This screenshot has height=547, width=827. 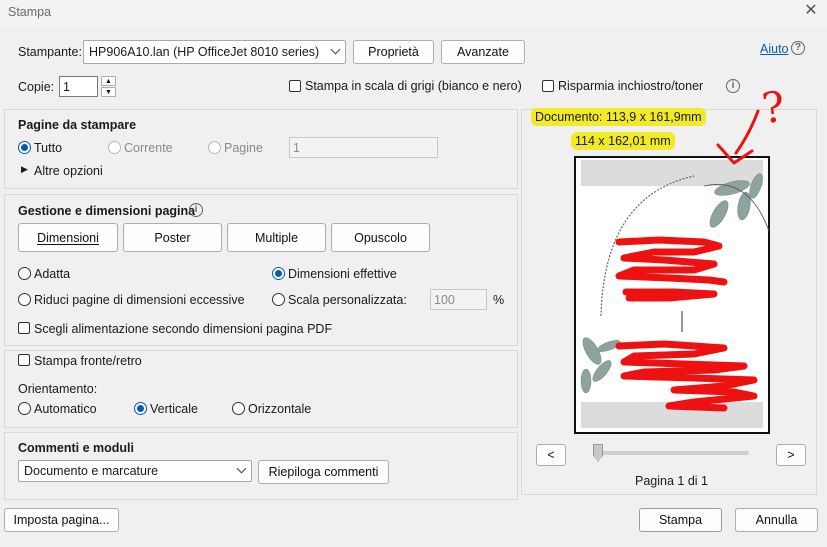 What do you see at coordinates (380, 237) in the screenshot?
I see `tab-opuscolo: Opuscolo` at bounding box center [380, 237].